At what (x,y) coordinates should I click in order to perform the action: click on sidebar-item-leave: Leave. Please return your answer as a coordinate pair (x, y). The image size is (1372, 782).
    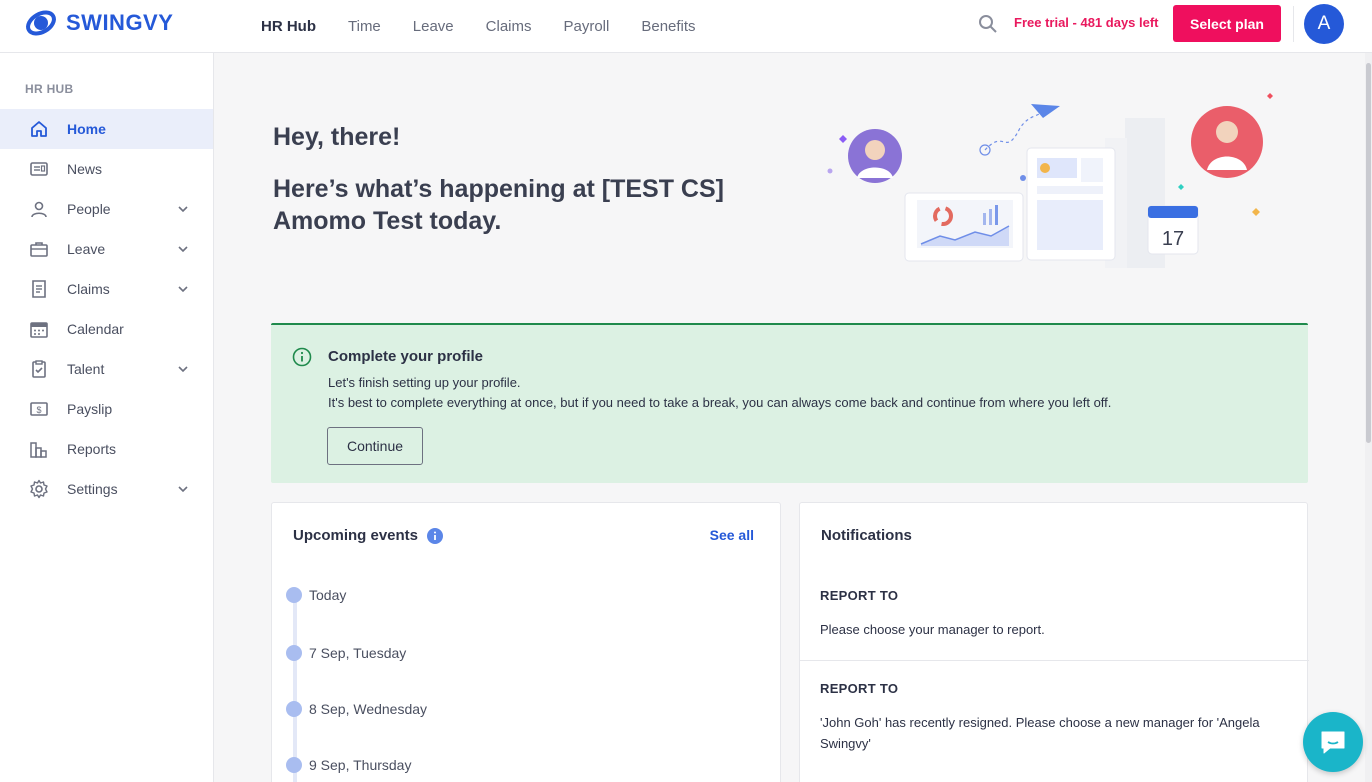
    Looking at the image, I should click on (106, 249).